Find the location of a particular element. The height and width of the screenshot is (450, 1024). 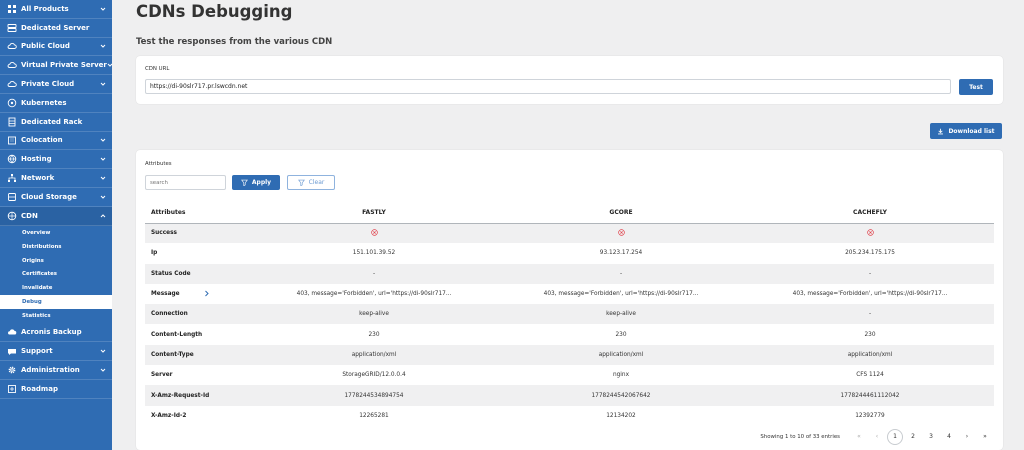

sidebar-item-support: Support is located at coordinates (56, 351).